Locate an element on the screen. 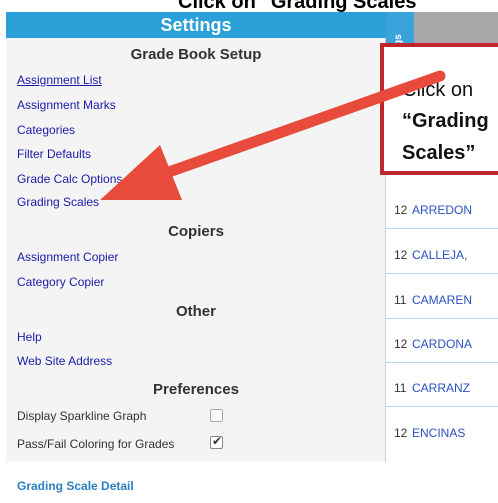 Image resolution: width=498 pixels, height=503 pixels. grading-scale-detail-label: Grading Scale Detail is located at coordinates (75, 486).